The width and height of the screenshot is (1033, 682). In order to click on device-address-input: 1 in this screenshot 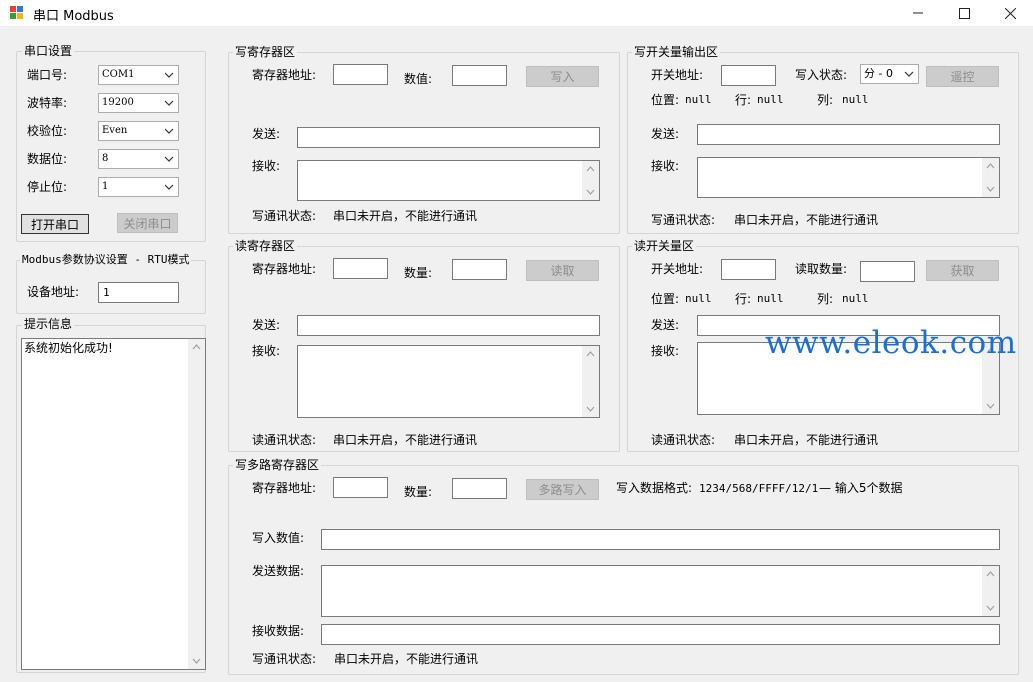, I will do `click(138, 292)`.